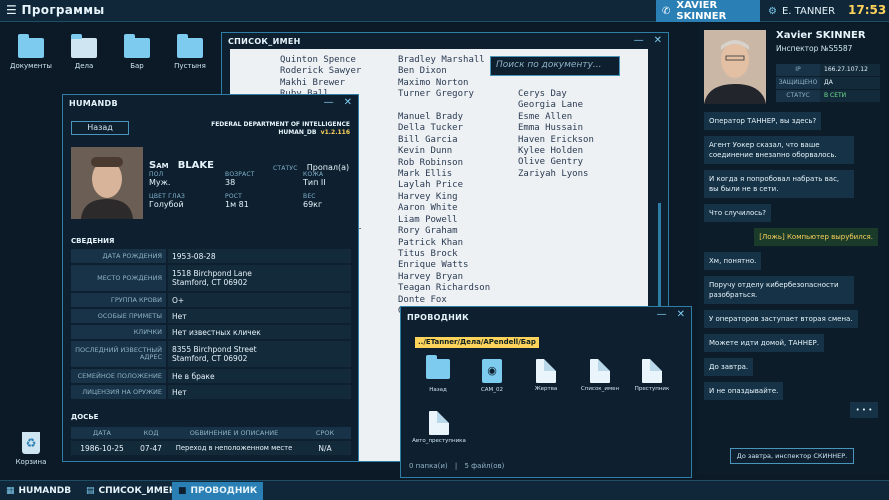  What do you see at coordinates (10, 491) in the screenshot?
I see `window-icon: ▦` at bounding box center [10, 491].